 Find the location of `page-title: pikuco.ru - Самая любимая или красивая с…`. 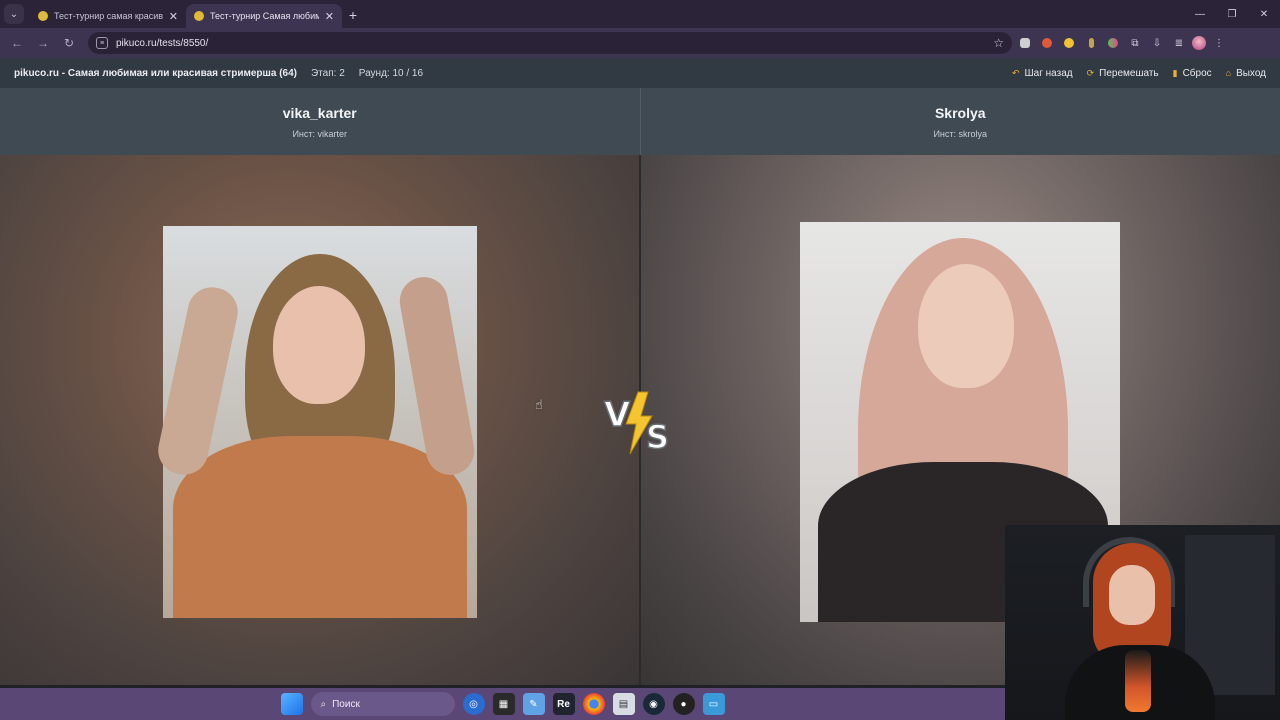

page-title: pikuco.ru - Самая любимая или красивая с… is located at coordinates (156, 73).